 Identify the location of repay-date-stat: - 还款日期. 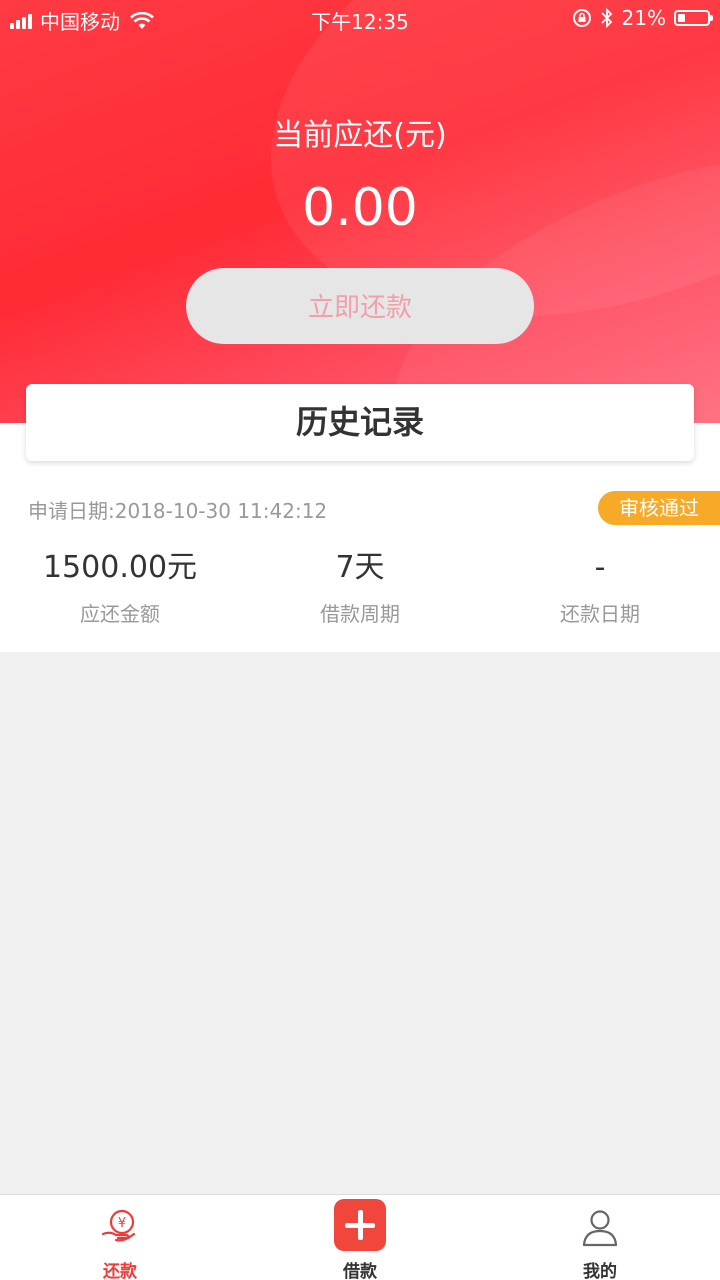
(600, 587).